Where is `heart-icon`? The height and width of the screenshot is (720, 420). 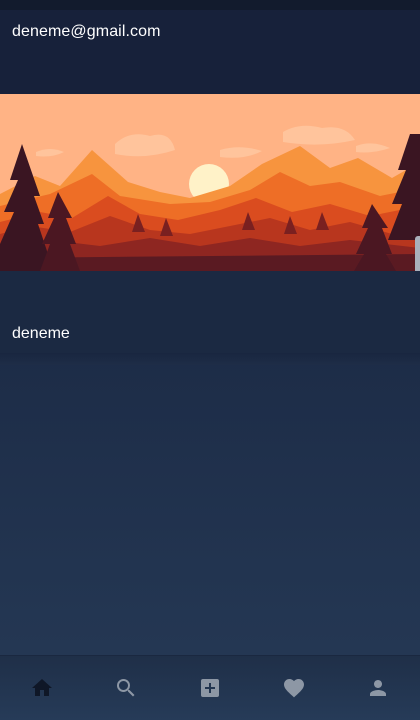 heart-icon is located at coordinates (294, 688).